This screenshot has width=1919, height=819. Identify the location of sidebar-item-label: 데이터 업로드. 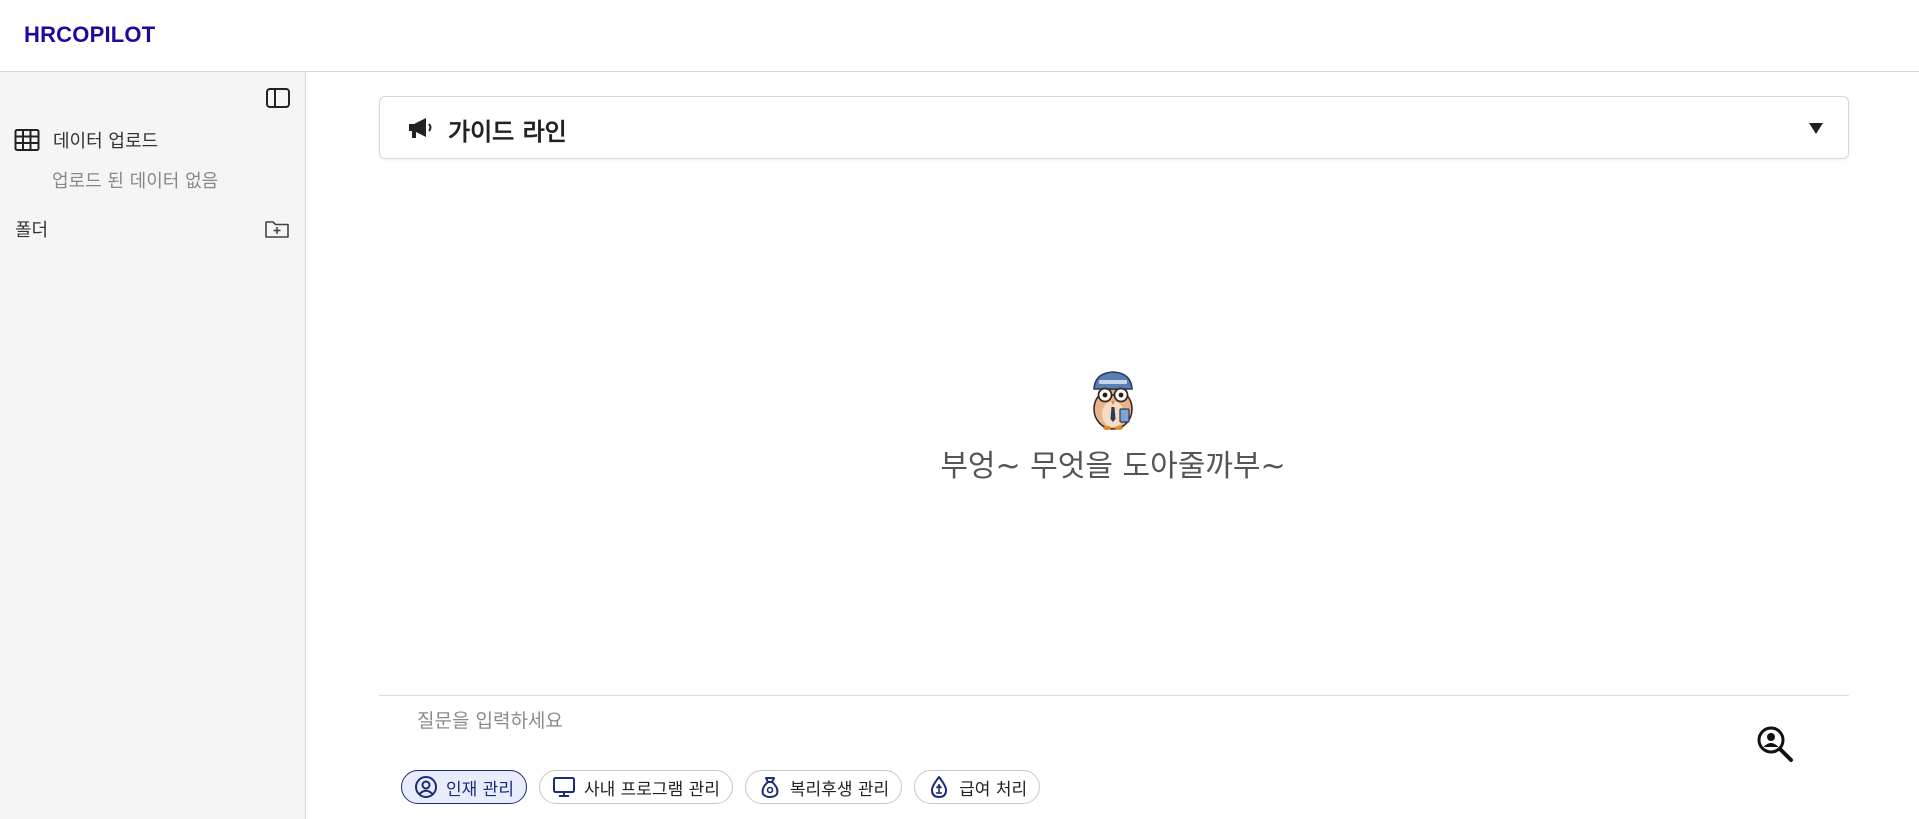
(106, 141).